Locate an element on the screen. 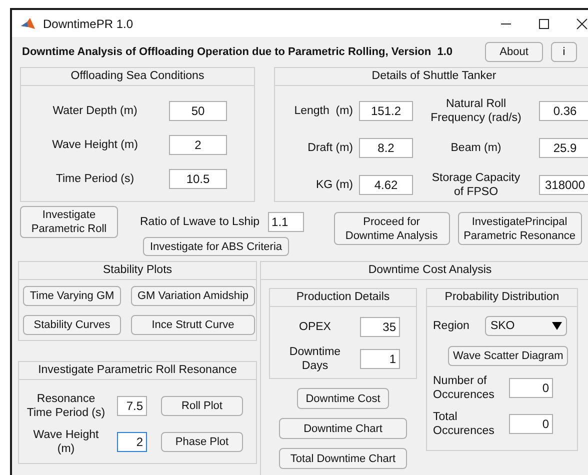 This screenshot has height=475, width=588. field-label: Natural Roll Frequency (rad/s) is located at coordinates (476, 111).